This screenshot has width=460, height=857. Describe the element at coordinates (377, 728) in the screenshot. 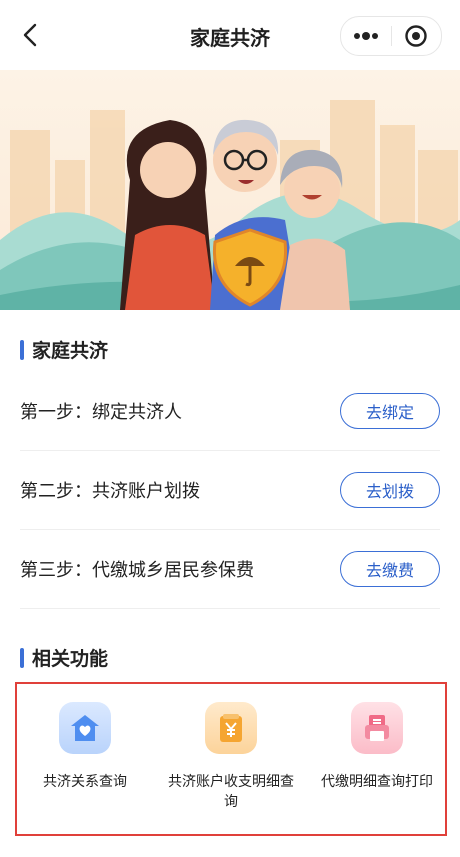

I see `printer-icon` at that location.